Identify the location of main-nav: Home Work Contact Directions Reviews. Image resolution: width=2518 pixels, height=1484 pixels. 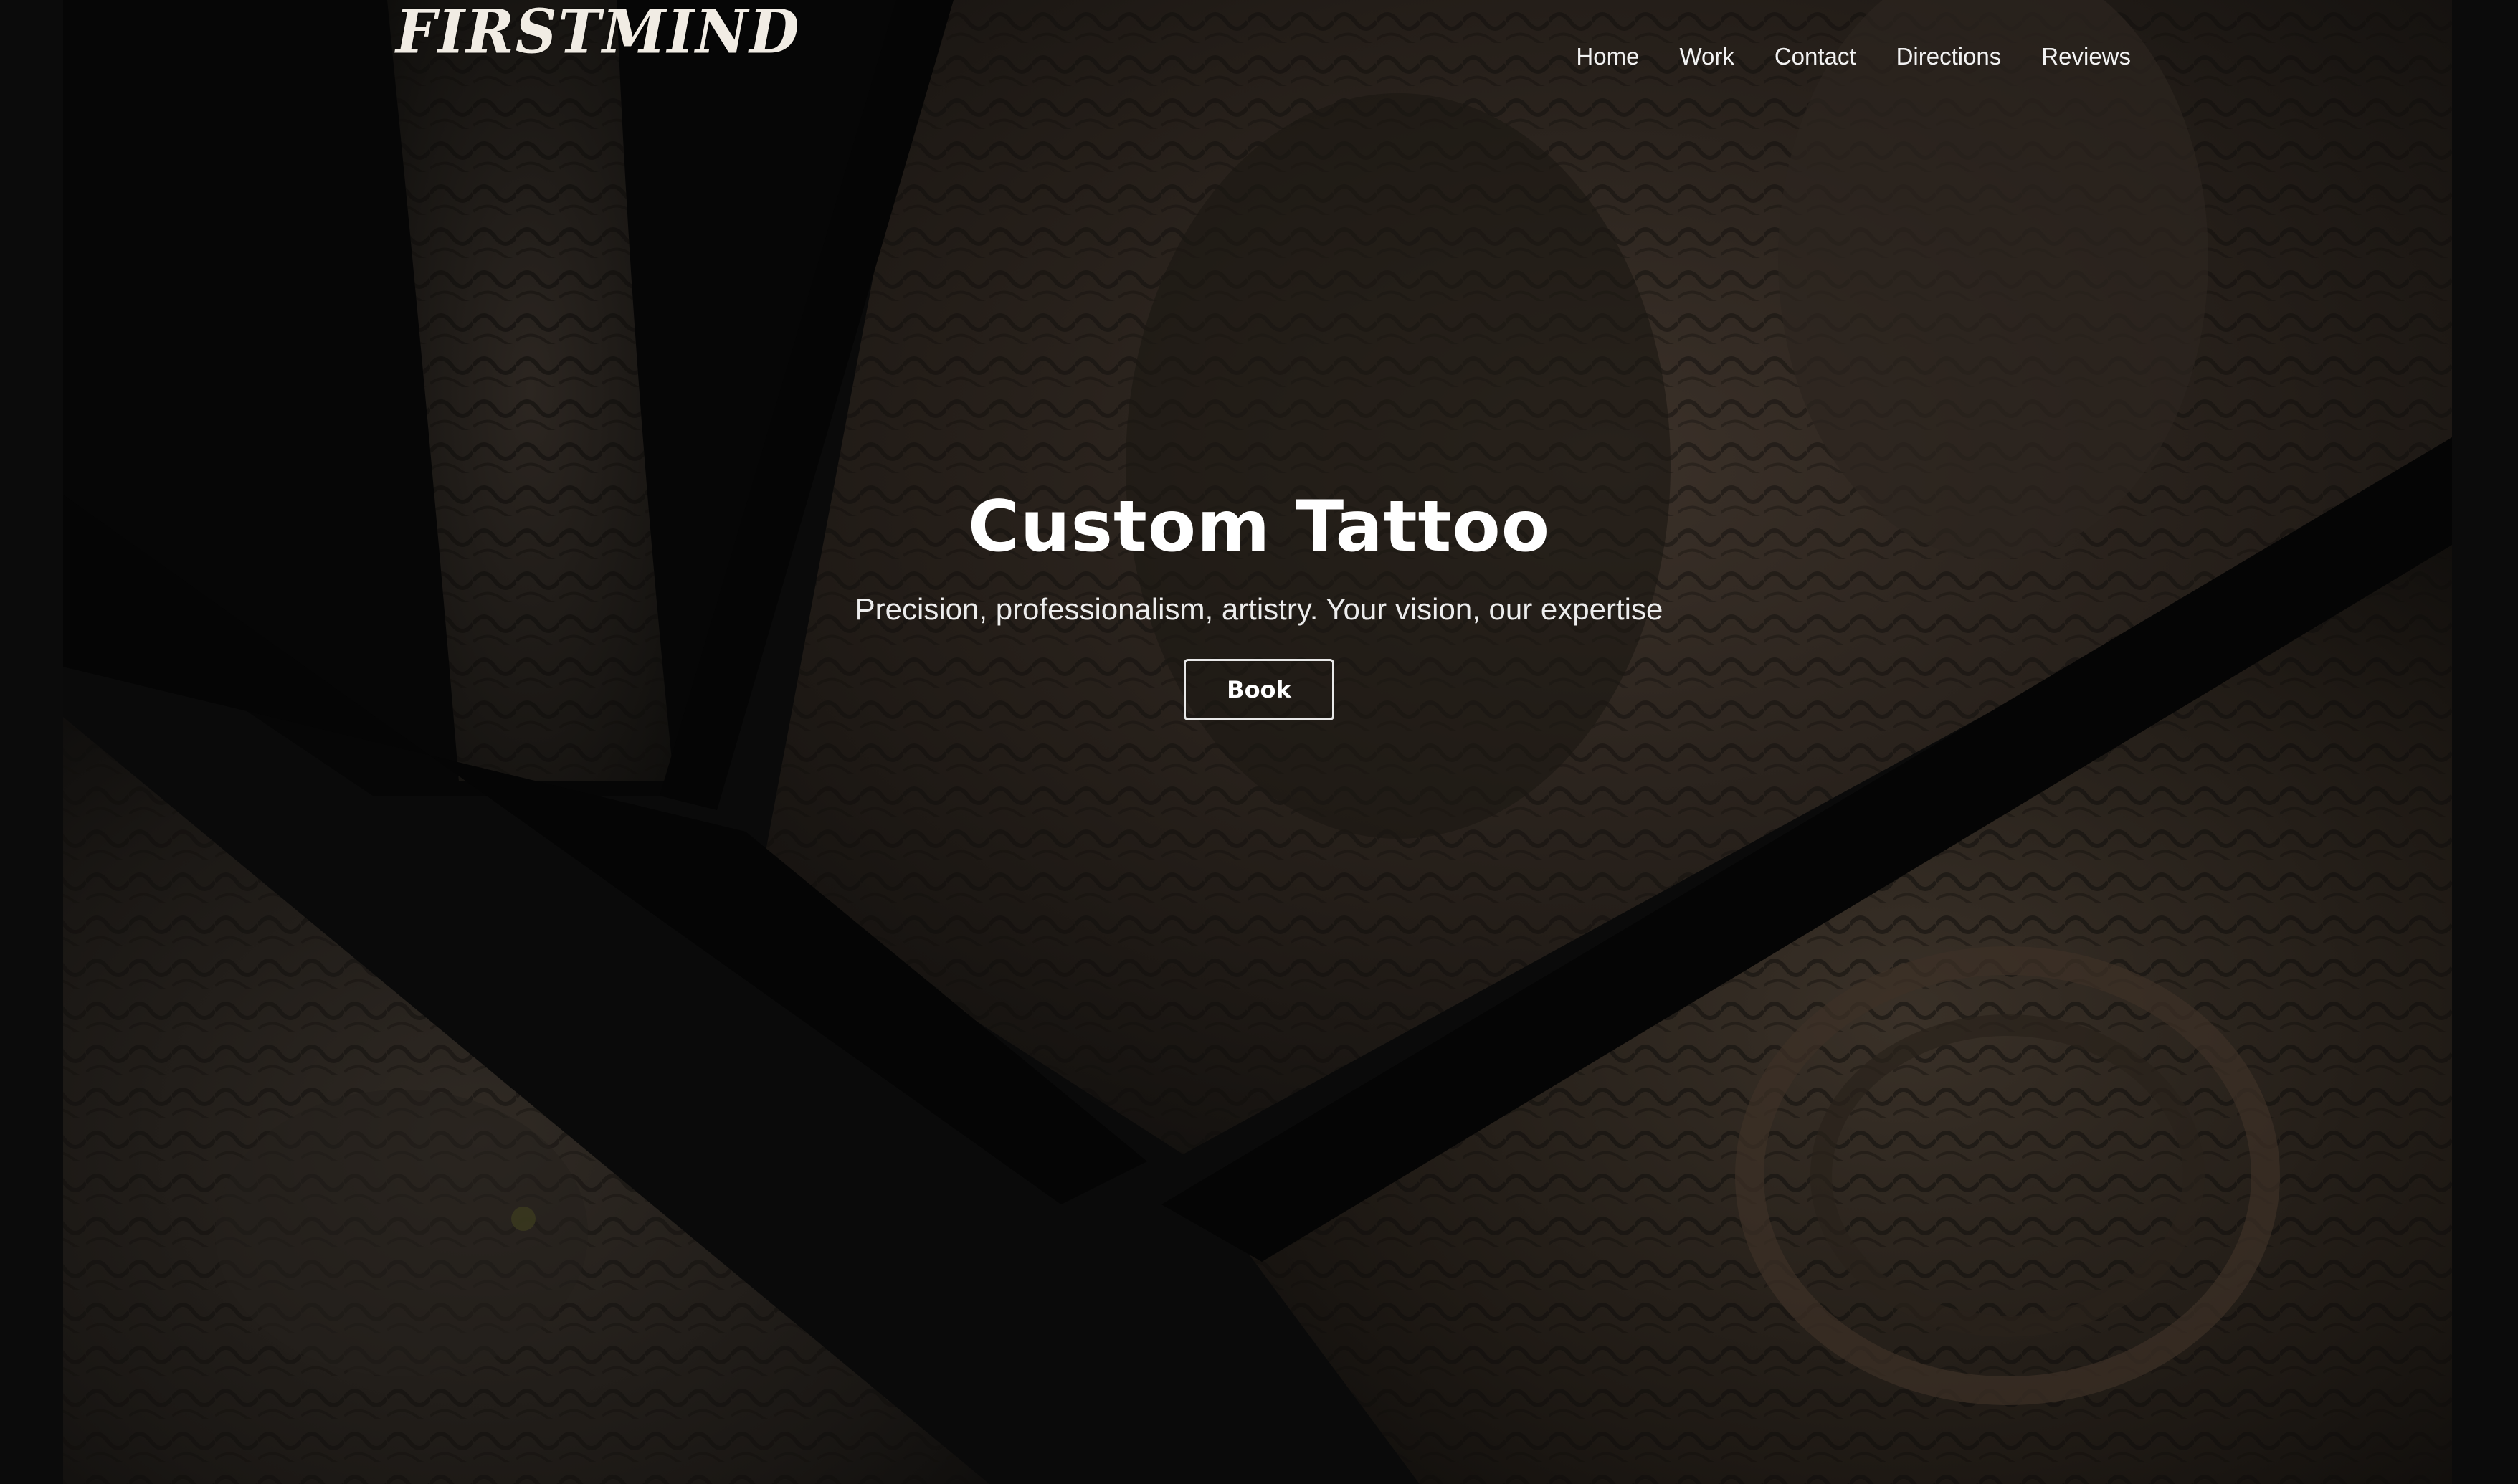
(1853, 57).